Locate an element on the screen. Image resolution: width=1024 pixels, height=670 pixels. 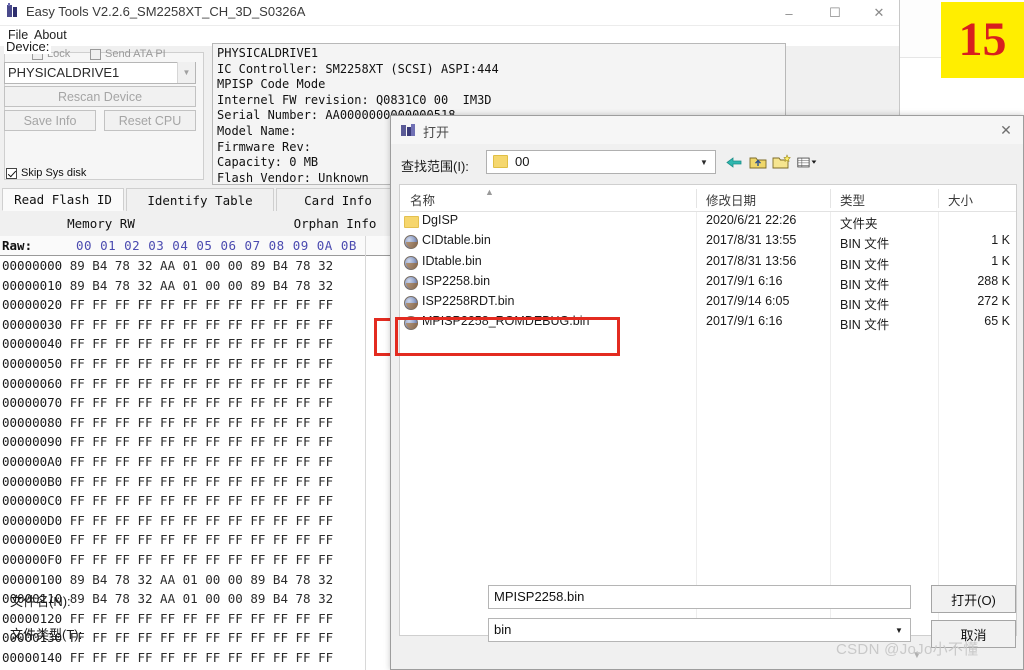
column-header-size: 大小 is located at coordinates (960, 199).